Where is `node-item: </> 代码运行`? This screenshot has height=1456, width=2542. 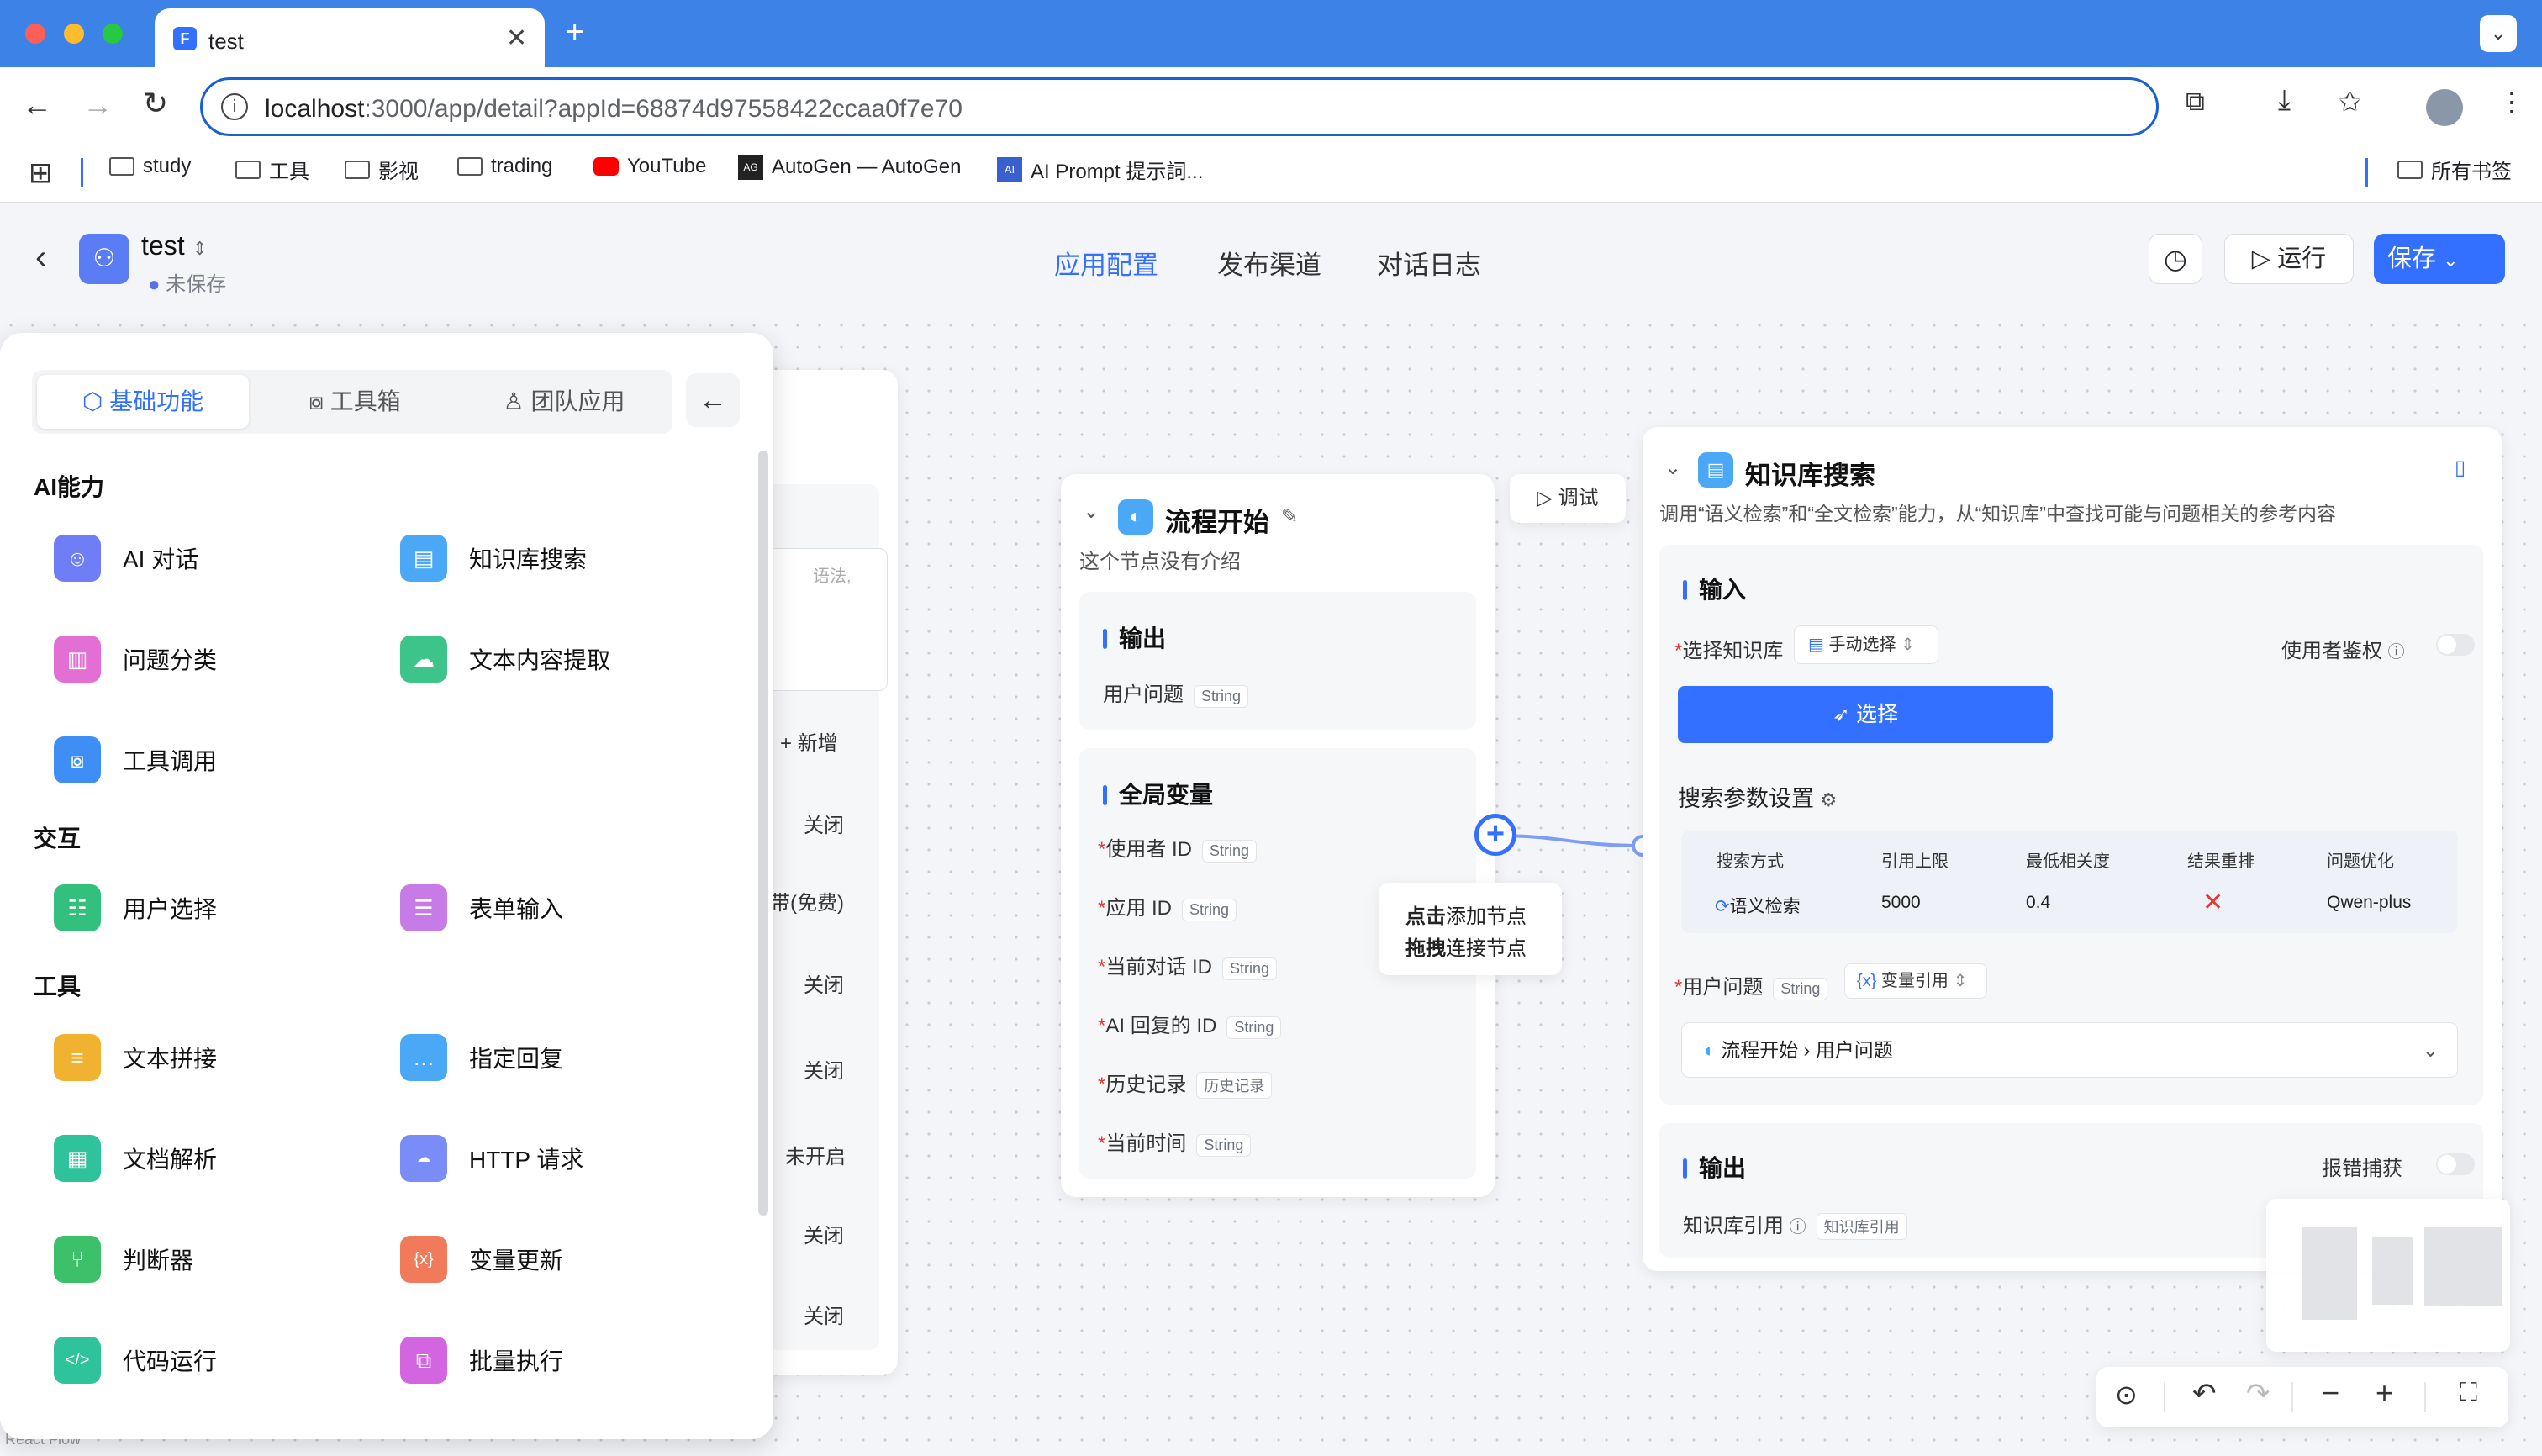
node-item: </> 代码运行 is located at coordinates (136, 1360).